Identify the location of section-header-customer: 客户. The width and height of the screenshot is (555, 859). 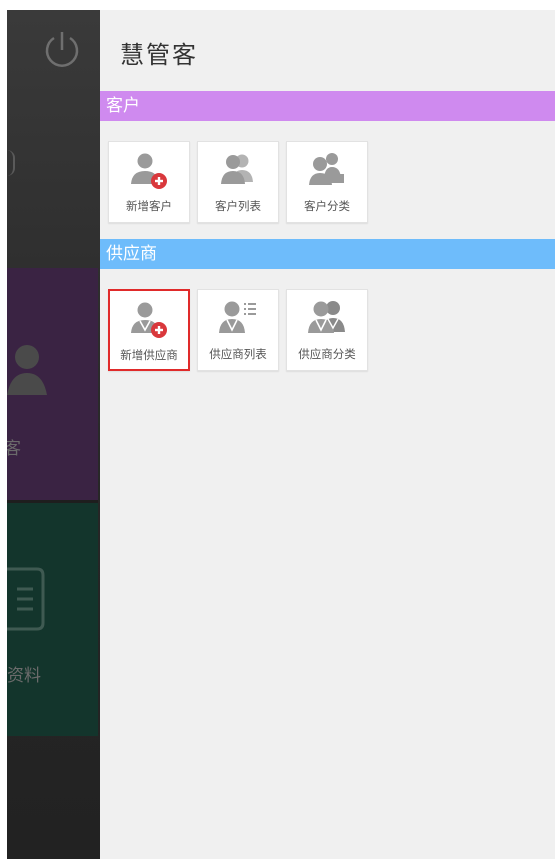
(327, 106).